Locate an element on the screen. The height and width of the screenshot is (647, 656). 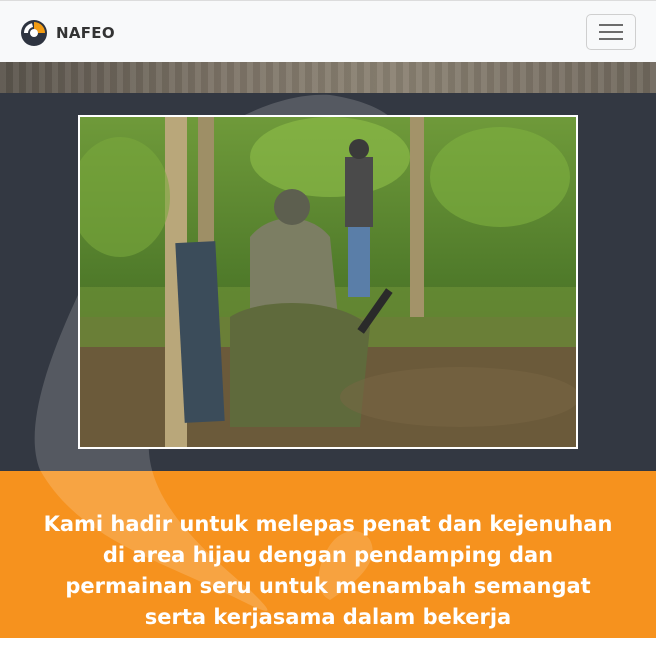
navbar: NAFEO is located at coordinates (328, 31).